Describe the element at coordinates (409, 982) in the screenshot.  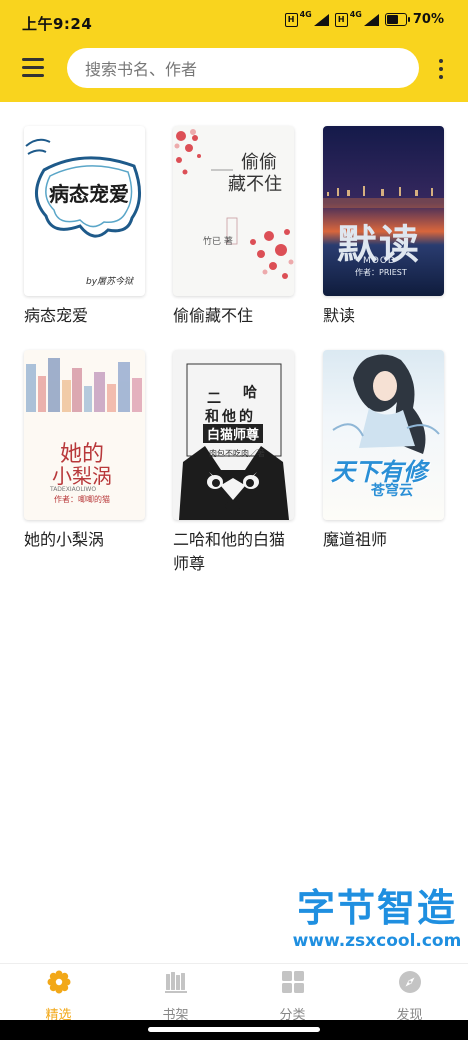
I see `compass-icon` at that location.